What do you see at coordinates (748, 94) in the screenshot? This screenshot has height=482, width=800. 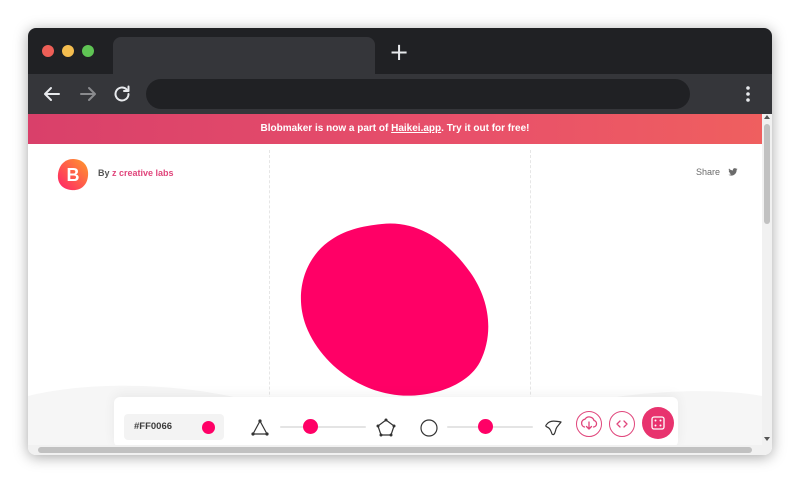 I see `vertical-dots-icon` at bounding box center [748, 94].